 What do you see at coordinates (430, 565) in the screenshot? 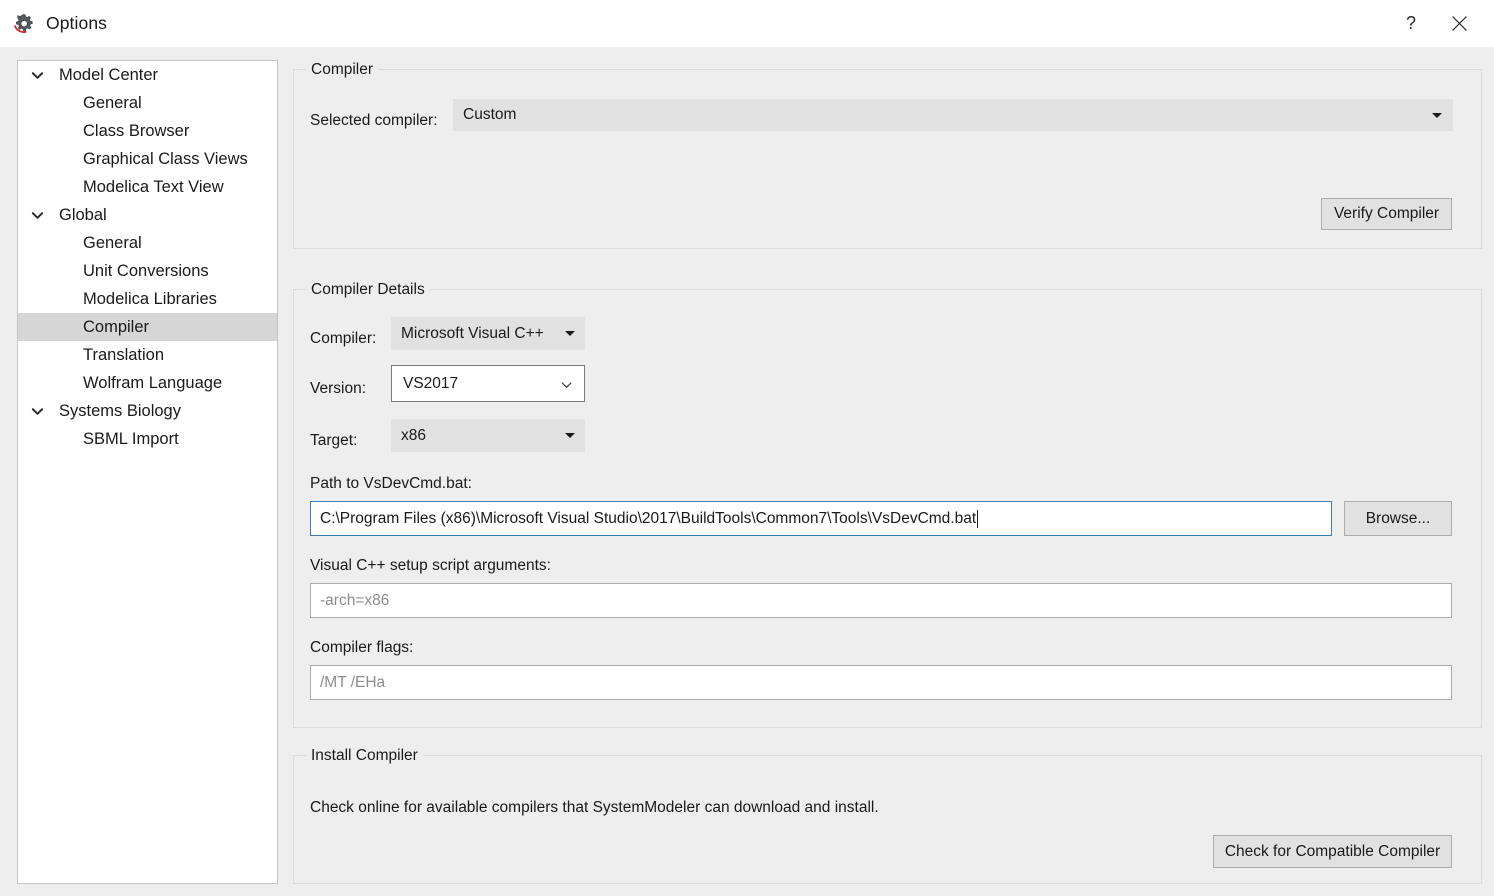
I see `setup-args-label: Visual C++ setup script arguments:` at bounding box center [430, 565].